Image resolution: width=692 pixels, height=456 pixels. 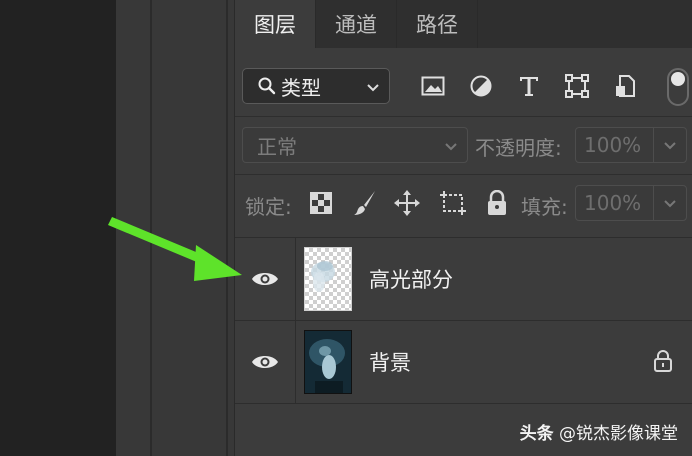 What do you see at coordinates (277, 146) in the screenshot?
I see `blend-mode-value: 正常` at bounding box center [277, 146].